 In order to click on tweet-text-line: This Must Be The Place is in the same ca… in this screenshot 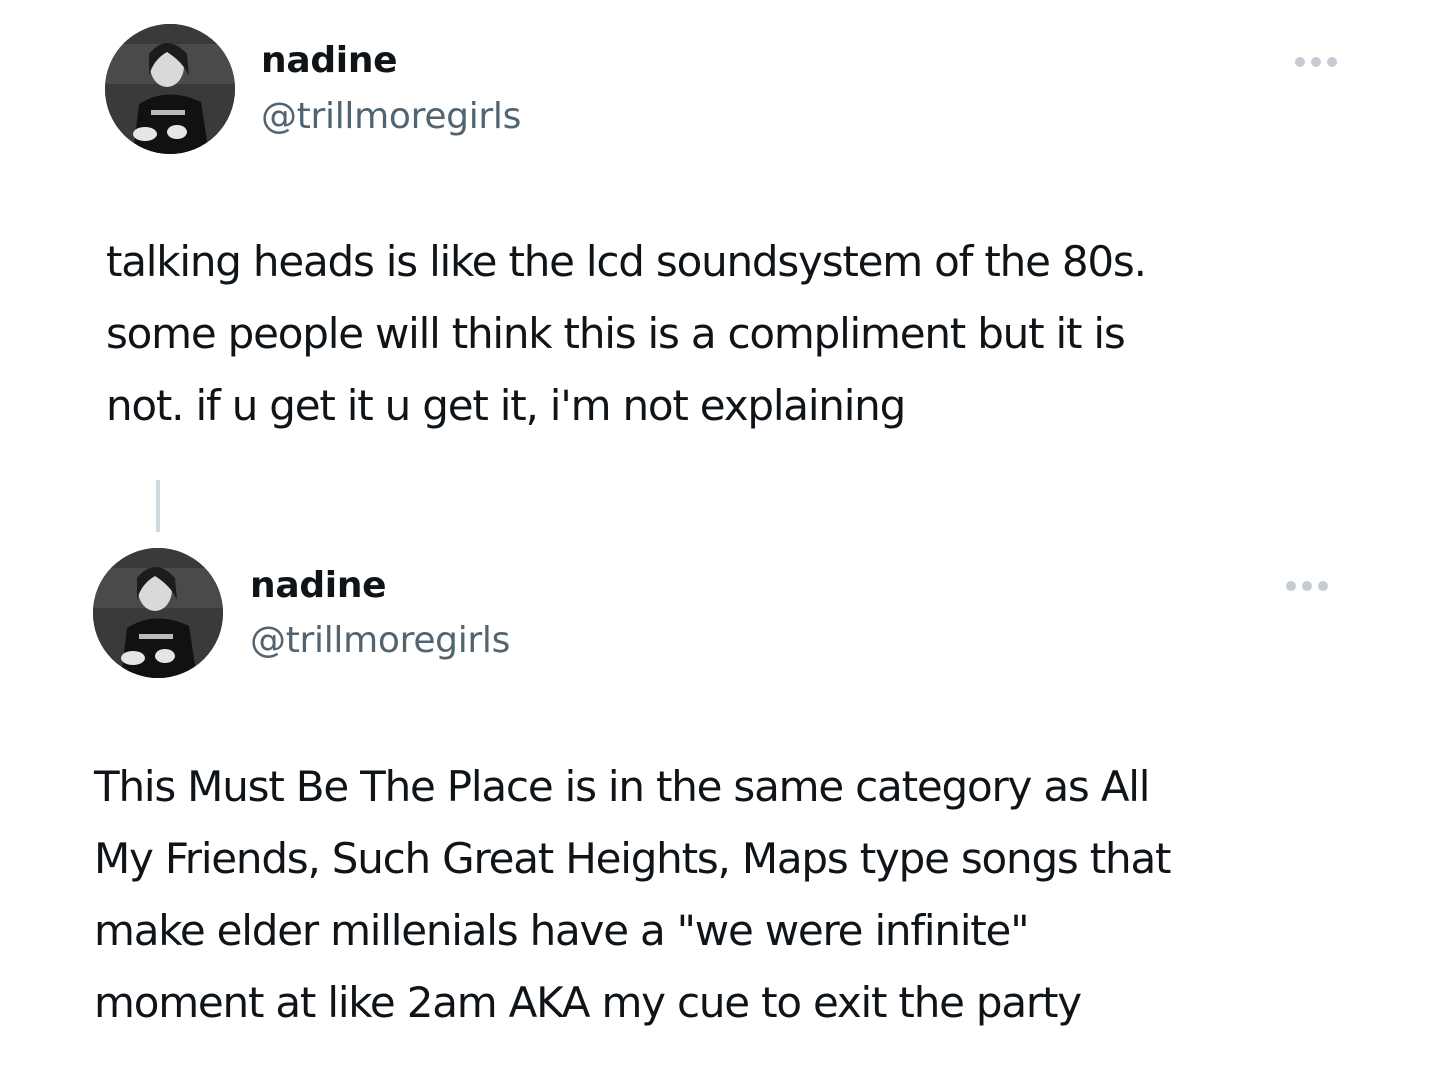, I will do `click(622, 786)`.